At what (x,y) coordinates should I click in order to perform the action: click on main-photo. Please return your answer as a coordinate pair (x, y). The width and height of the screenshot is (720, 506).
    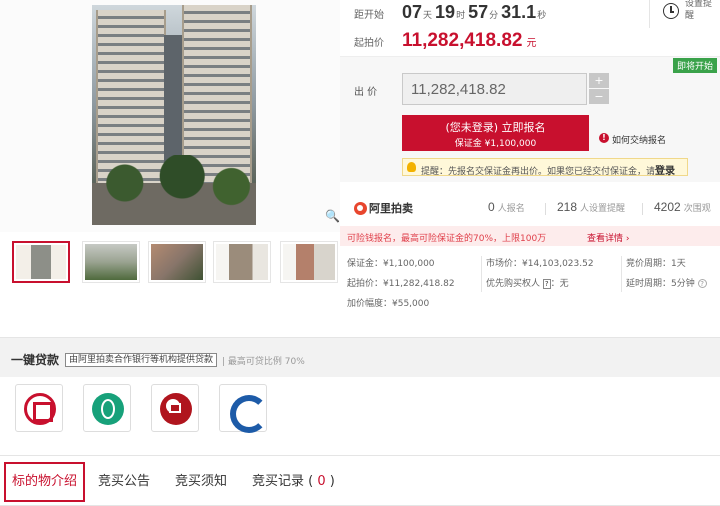
    Looking at the image, I should click on (174, 115).